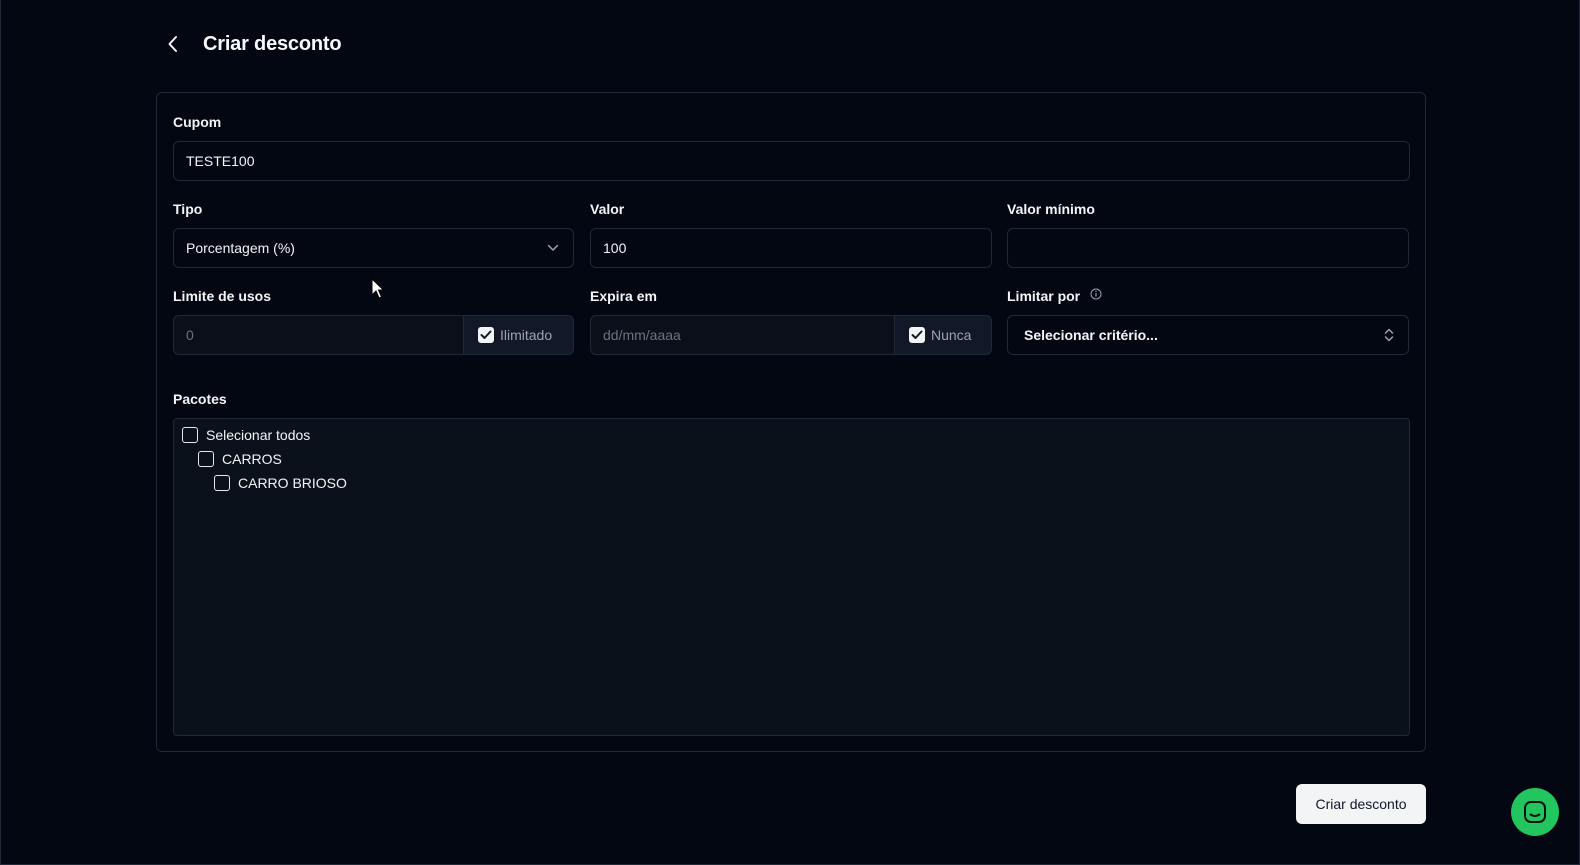 Image resolution: width=1580 pixels, height=865 pixels. What do you see at coordinates (1044, 296) in the screenshot?
I see `limit-by-label-text: Limitar por` at bounding box center [1044, 296].